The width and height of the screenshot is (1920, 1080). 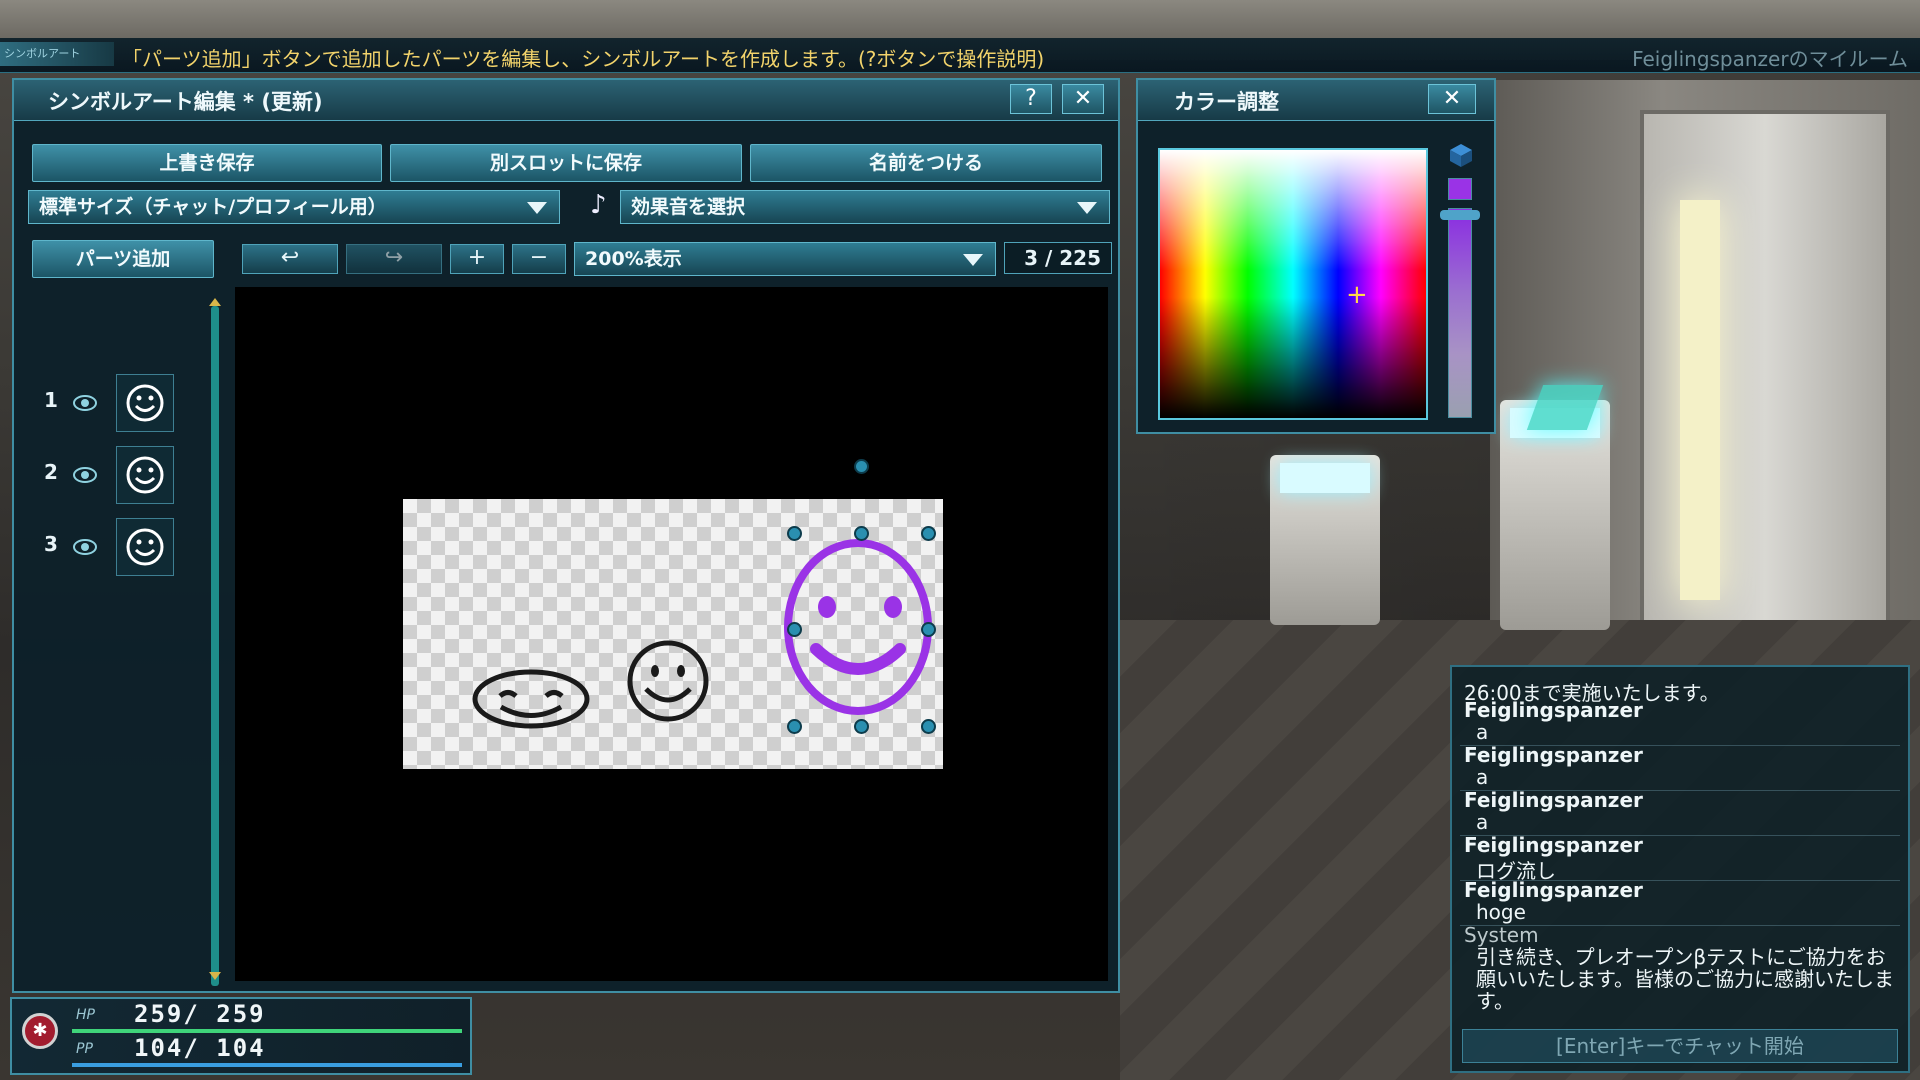 I want to click on size-select-value: 標準サイズ（チャット/プロフィール用）, so click(x=213, y=207).